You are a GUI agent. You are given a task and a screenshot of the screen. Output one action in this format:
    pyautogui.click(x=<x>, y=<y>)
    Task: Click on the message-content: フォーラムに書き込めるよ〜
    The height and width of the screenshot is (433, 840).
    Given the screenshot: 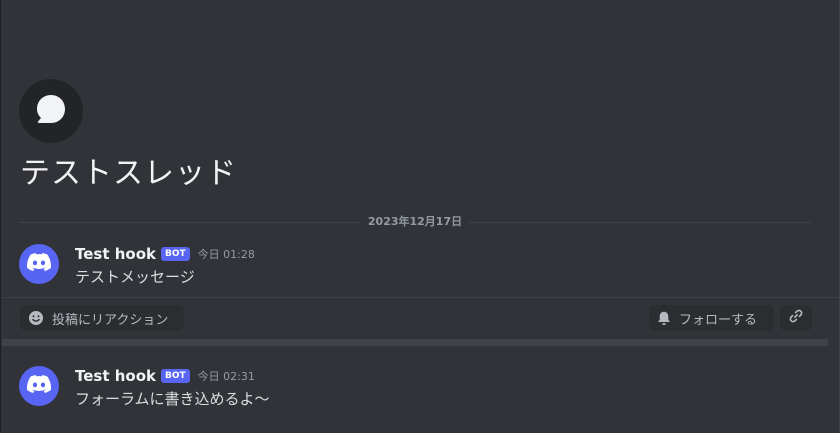 What is the action you would take?
    pyautogui.click(x=172, y=399)
    